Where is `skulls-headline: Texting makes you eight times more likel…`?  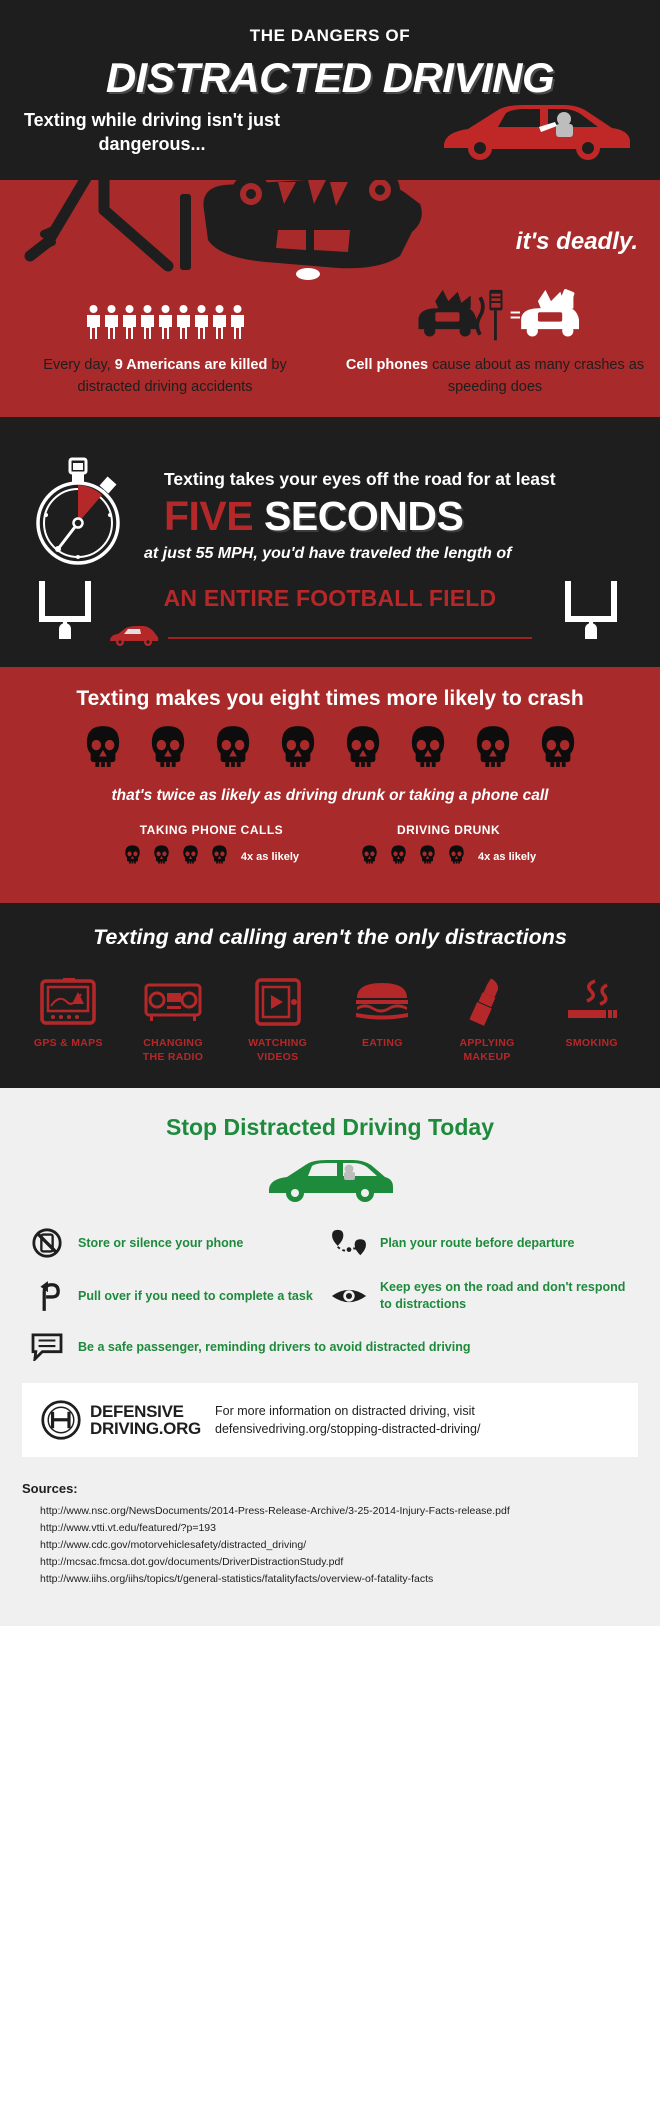
skulls-headline: Texting makes you eight times more likel… is located at coordinates (330, 698).